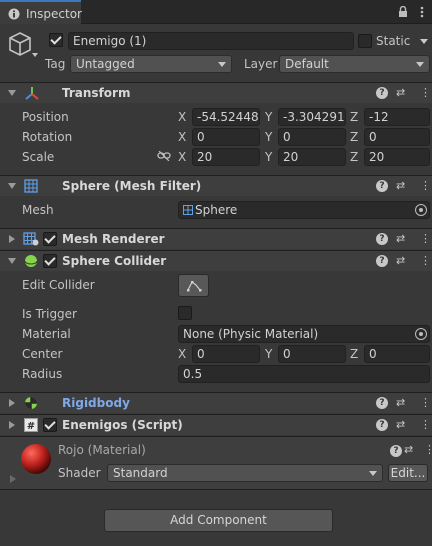  What do you see at coordinates (269, 117) in the screenshot?
I see `axis-y-label: Y` at bounding box center [269, 117].